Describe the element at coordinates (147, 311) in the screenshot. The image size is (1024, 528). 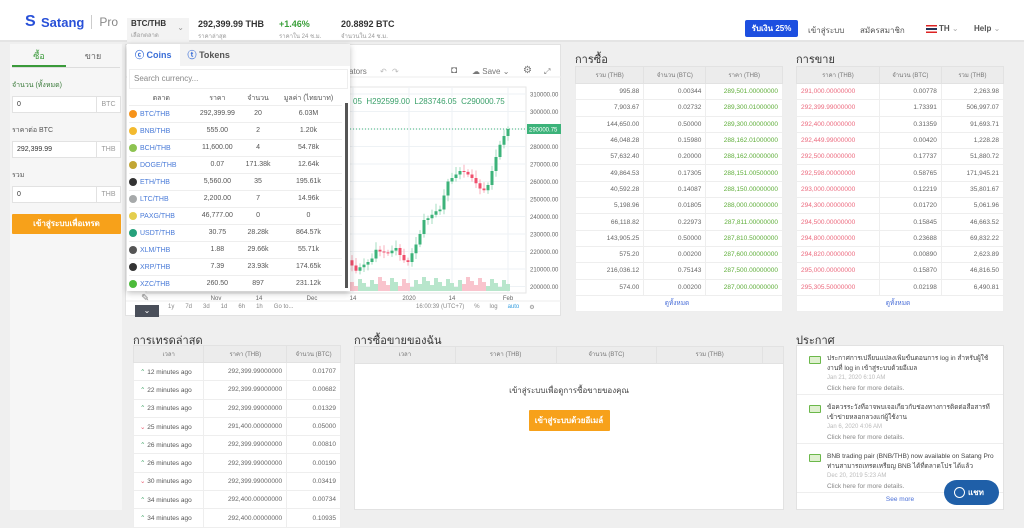
I see `chevron-down-icon: ⌄` at that location.